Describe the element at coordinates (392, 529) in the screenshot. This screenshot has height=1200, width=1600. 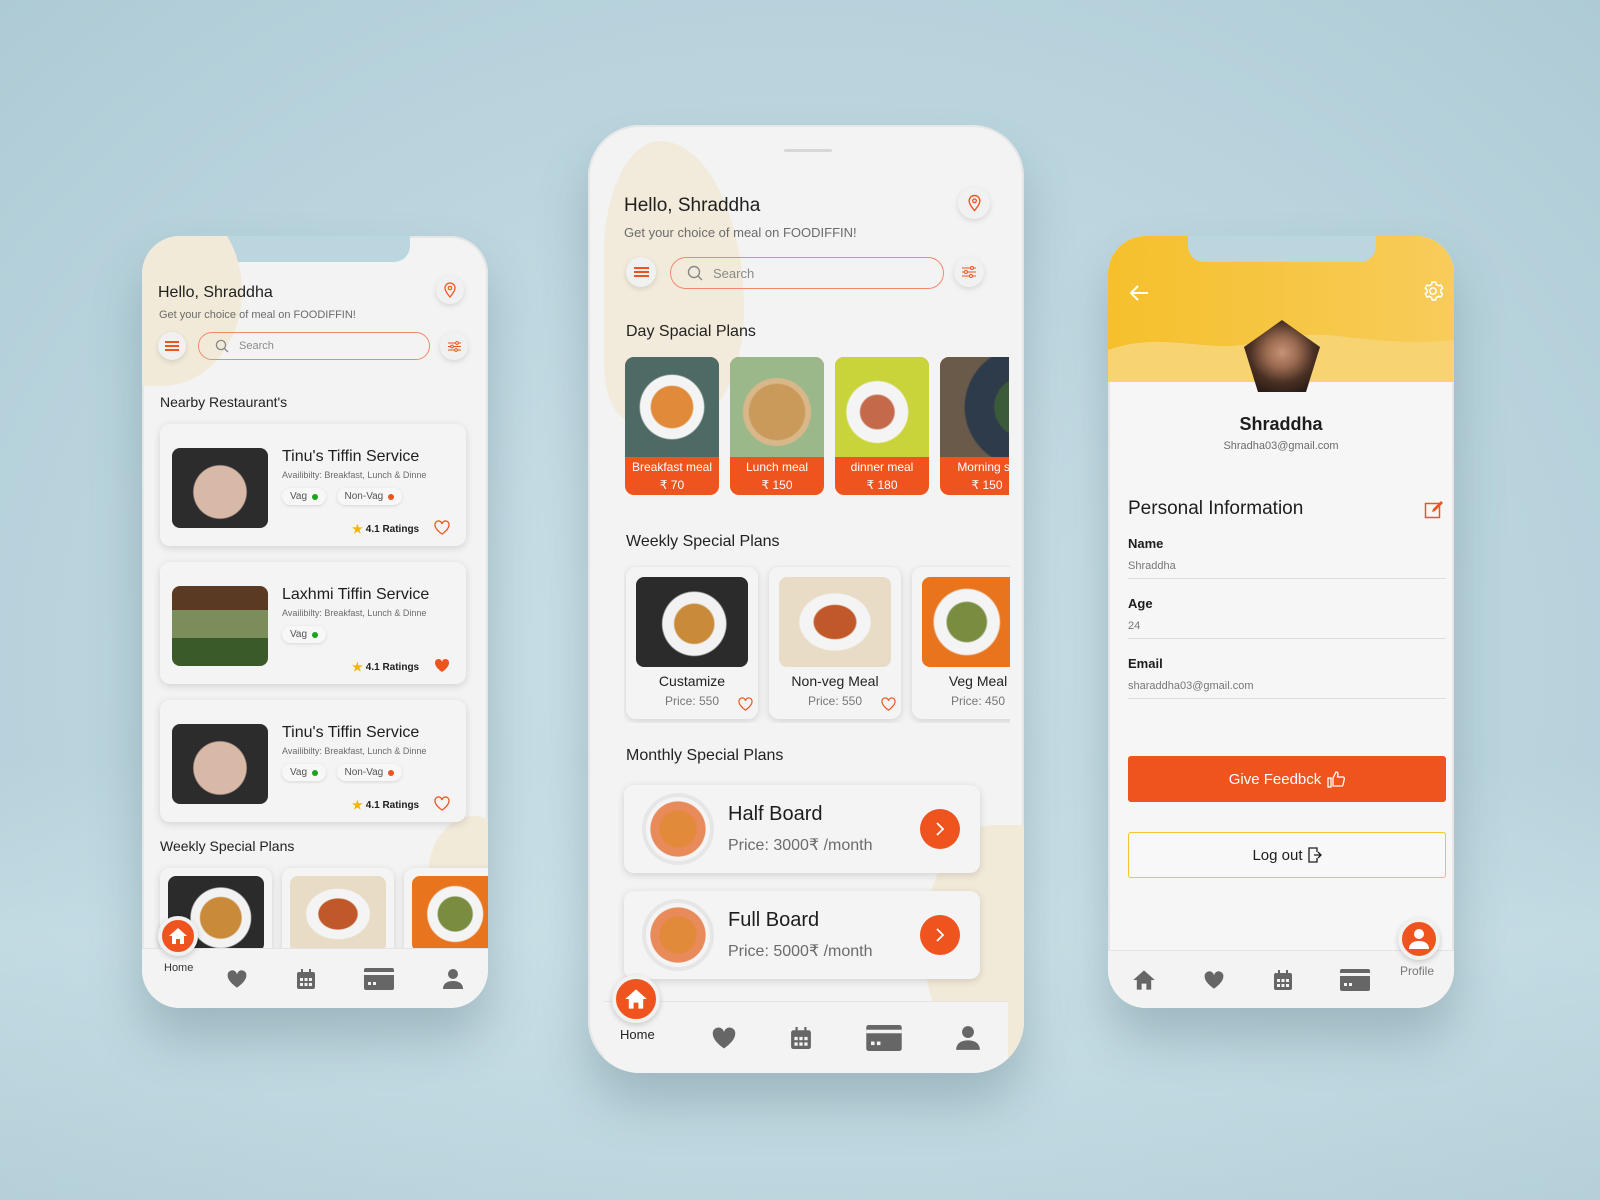
I see `rating-text: 4.1 Ratings` at that location.